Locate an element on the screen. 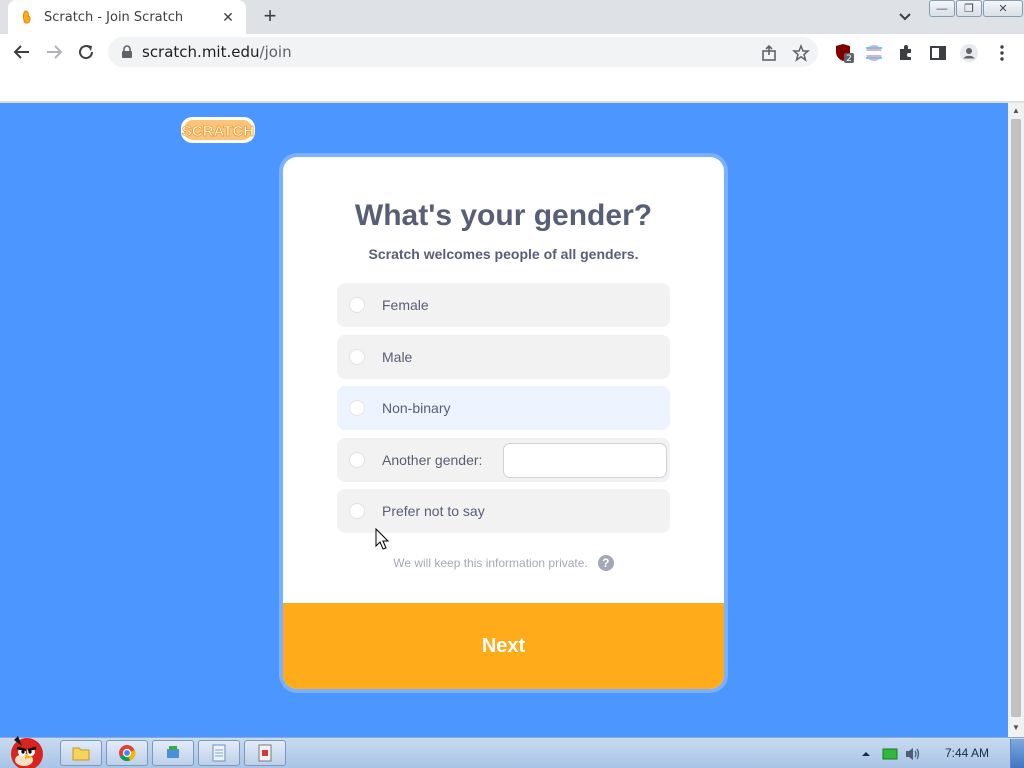  gender-option-another: Another gender: is located at coordinates (503, 460).